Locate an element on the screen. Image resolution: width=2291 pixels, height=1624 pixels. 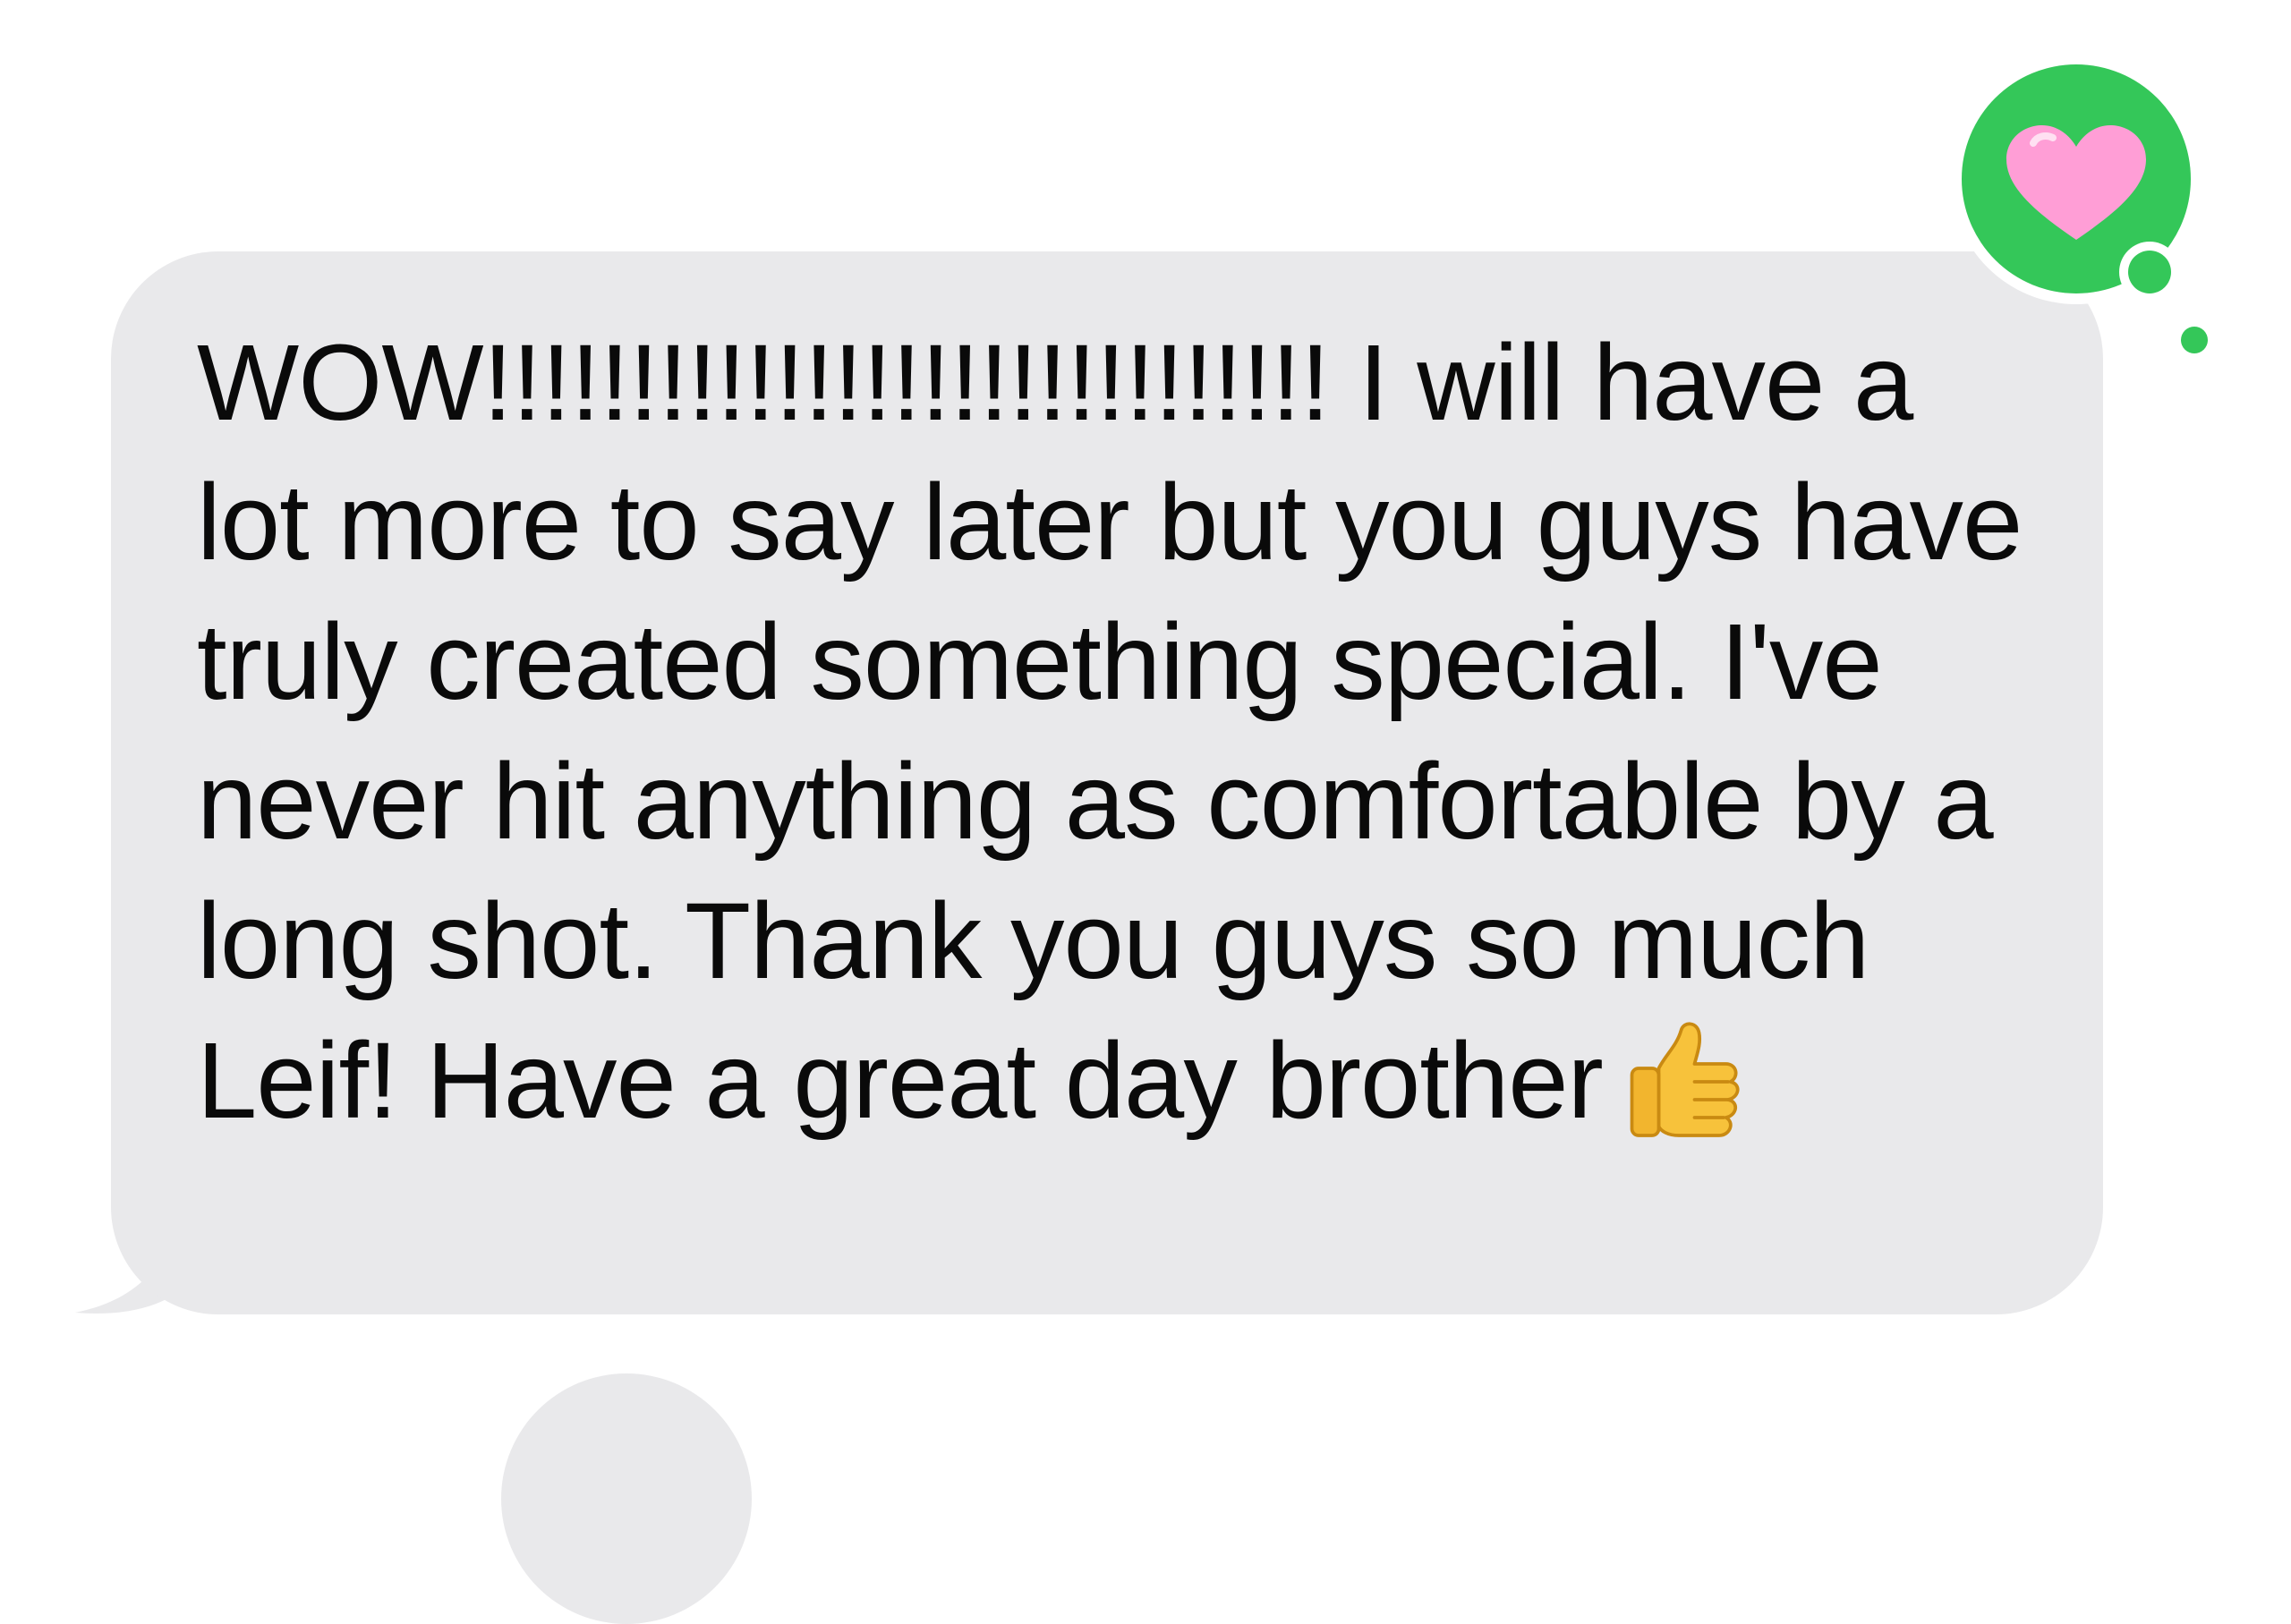
next-message-avatar is located at coordinates (626, 1498).